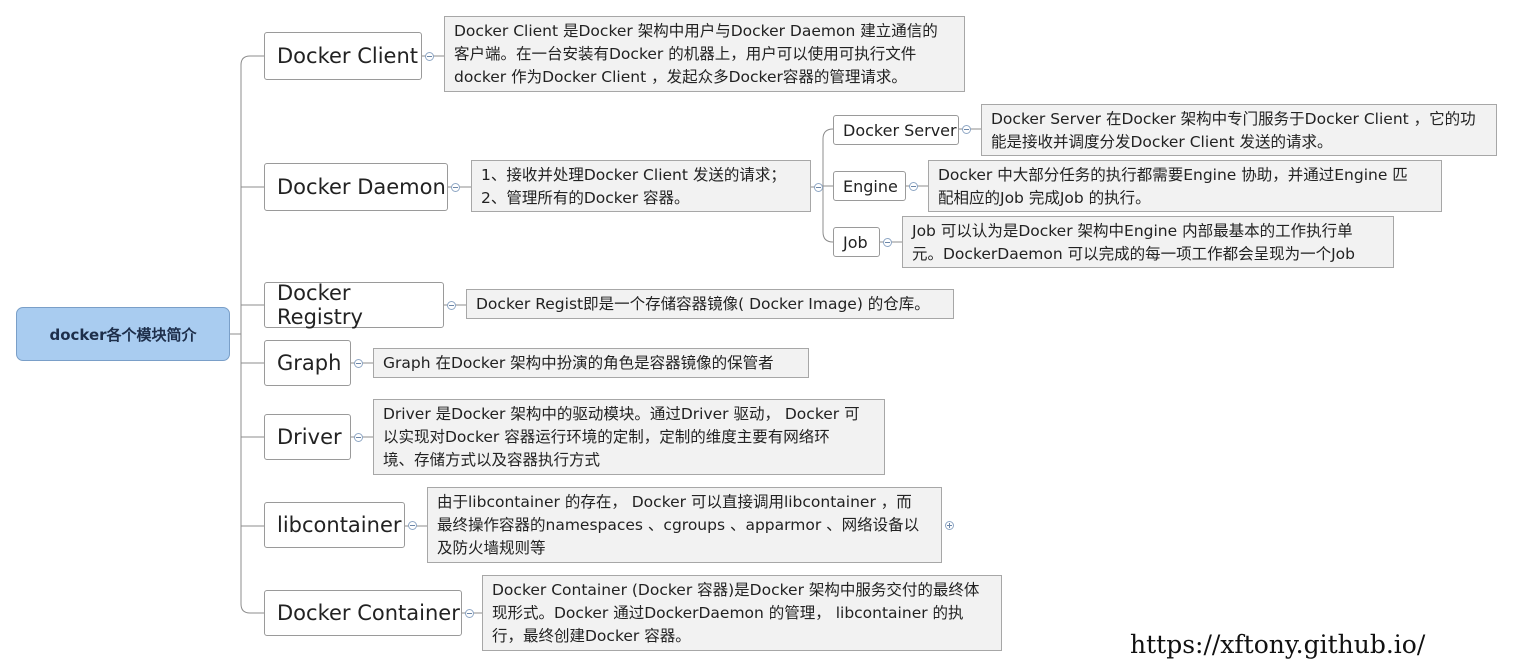 Image resolution: width=1513 pixels, height=667 pixels. I want to click on topic-docker-container: Docker Container, so click(363, 613).